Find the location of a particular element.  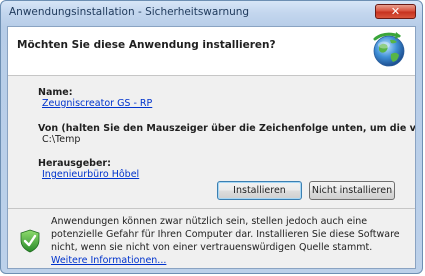

close-button: ✕ is located at coordinates (395, 11).